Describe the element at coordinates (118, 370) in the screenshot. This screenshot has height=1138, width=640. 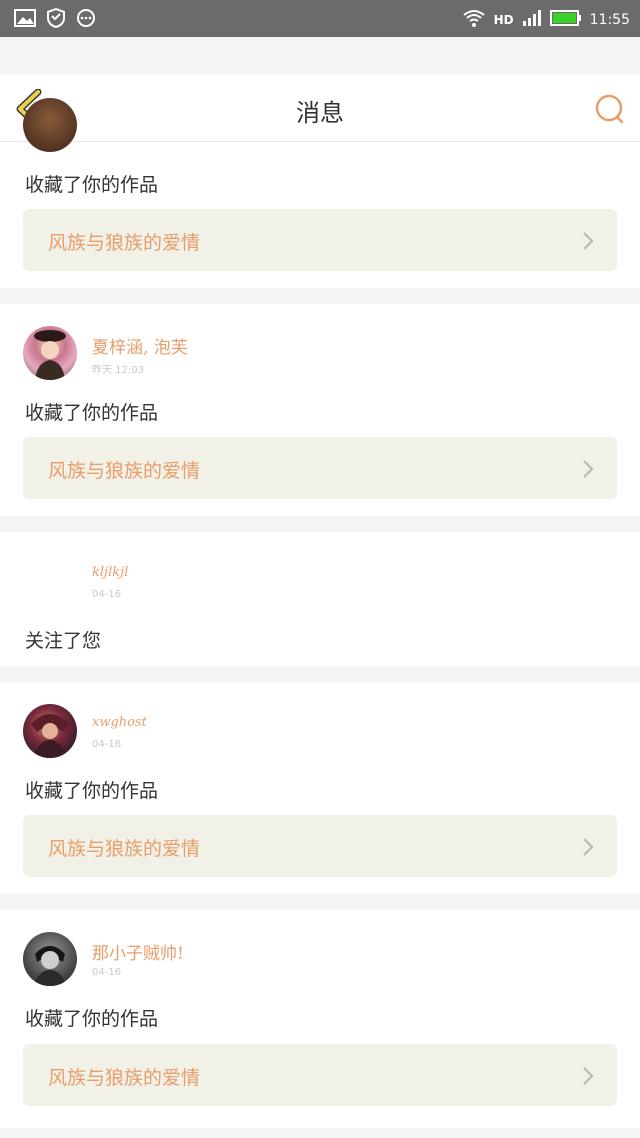
I see `timestamp: 昨天 12:03` at that location.